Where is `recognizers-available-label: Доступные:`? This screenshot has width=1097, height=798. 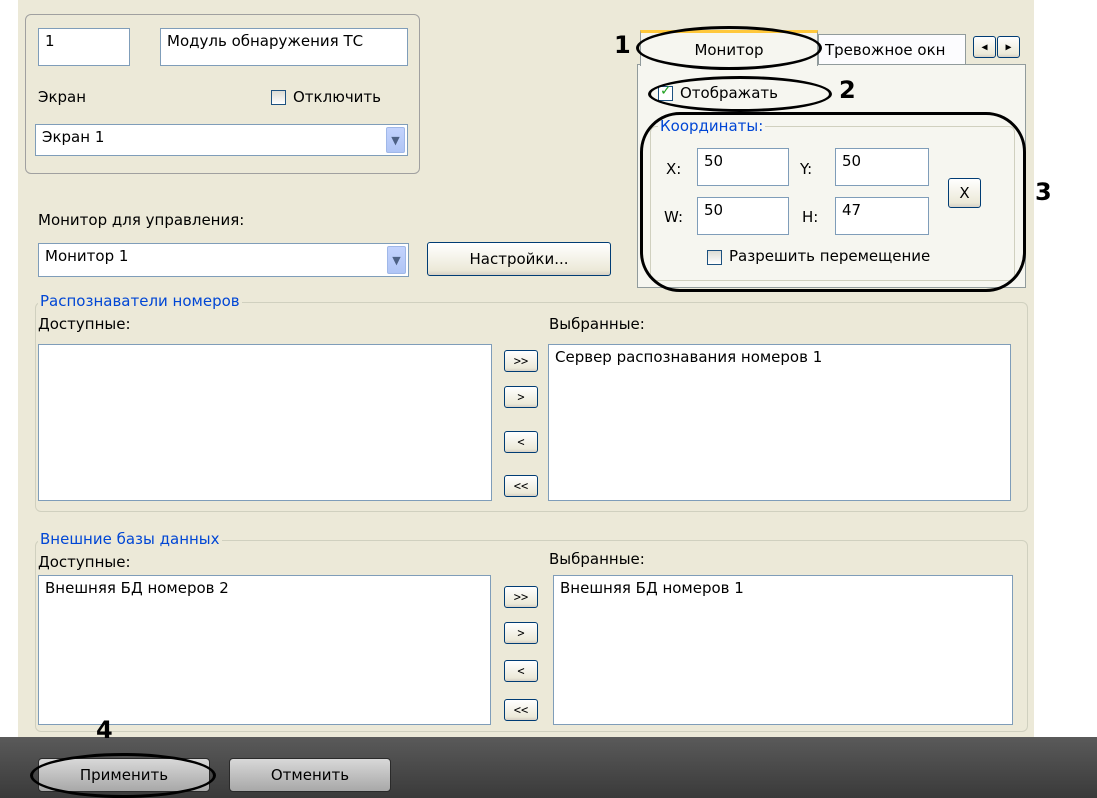
recognizers-available-label: Доступные: is located at coordinates (84, 324).